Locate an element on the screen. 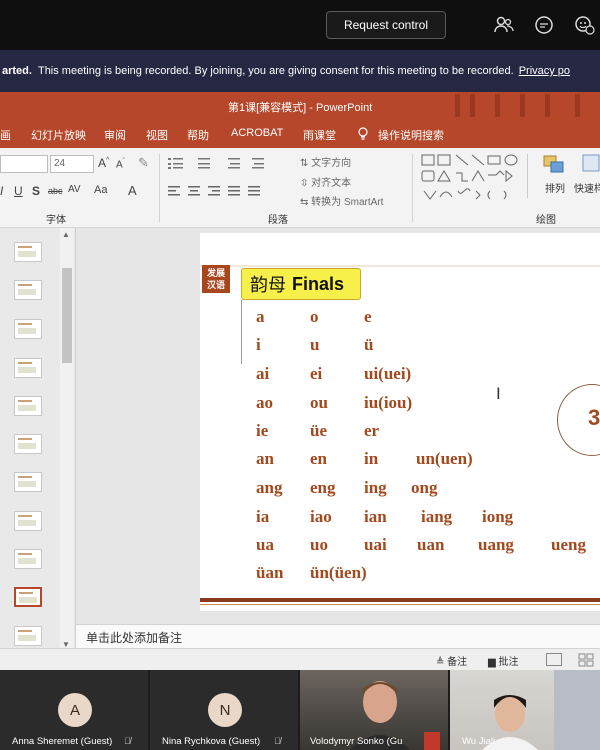 Image resolution: width=600 pixels, height=750 pixels. final-syllable: üan is located at coordinates (270, 572).